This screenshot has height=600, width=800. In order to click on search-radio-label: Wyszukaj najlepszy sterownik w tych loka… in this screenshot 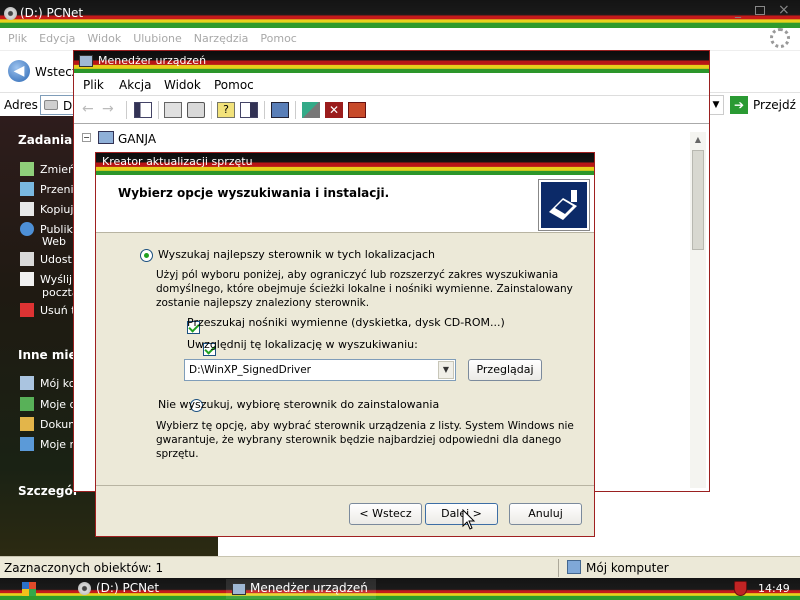, I will do `click(296, 254)`.